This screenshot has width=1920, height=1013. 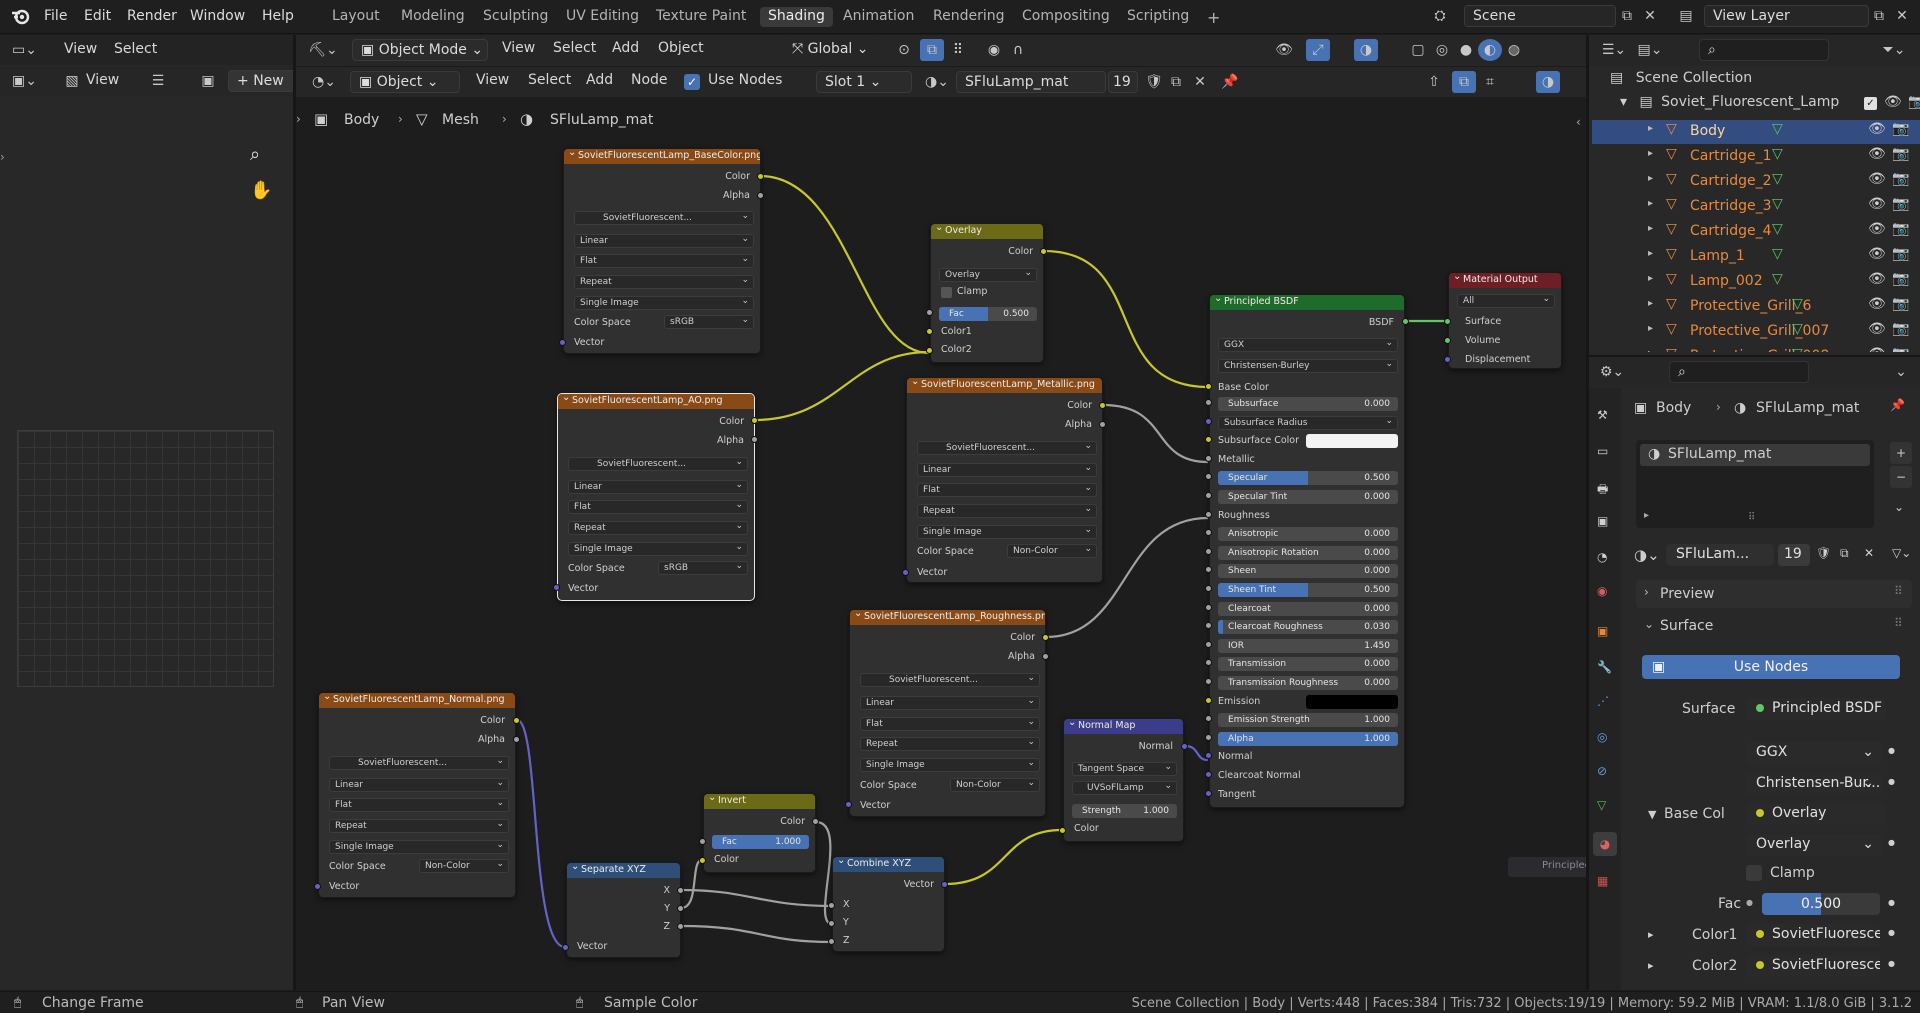 What do you see at coordinates (1308, 552) in the screenshot?
I see `anisotropic-rotation-slider: Anisotropic Rotation 0.000` at bounding box center [1308, 552].